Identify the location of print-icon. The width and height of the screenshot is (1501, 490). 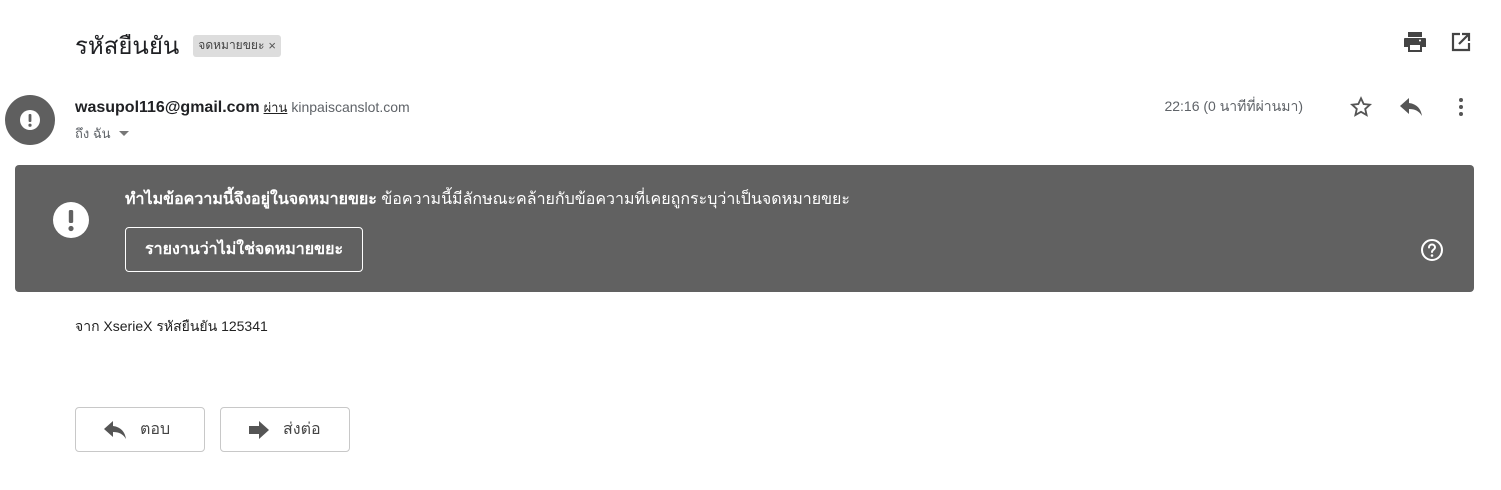
(1415, 42).